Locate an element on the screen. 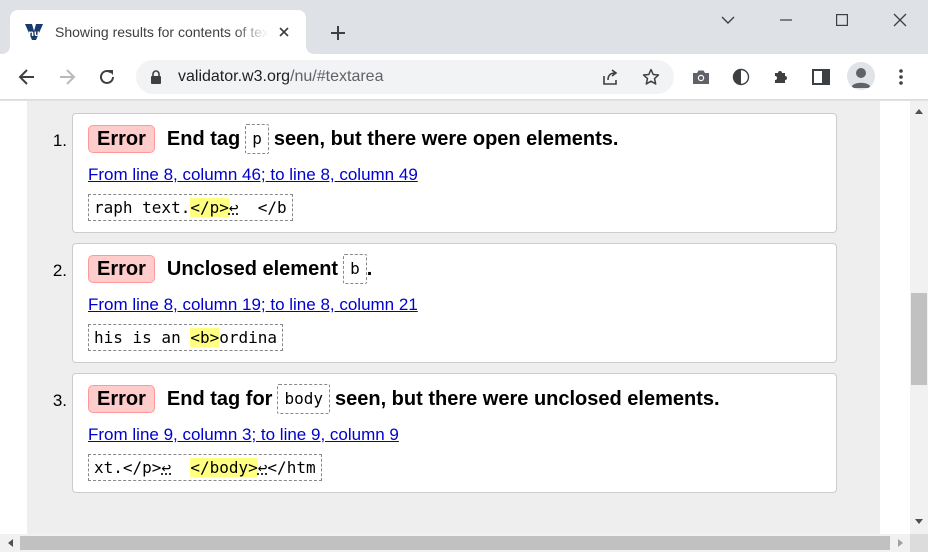 Image resolution: width=928 pixels, height=552 pixels. element-code: b is located at coordinates (355, 269).